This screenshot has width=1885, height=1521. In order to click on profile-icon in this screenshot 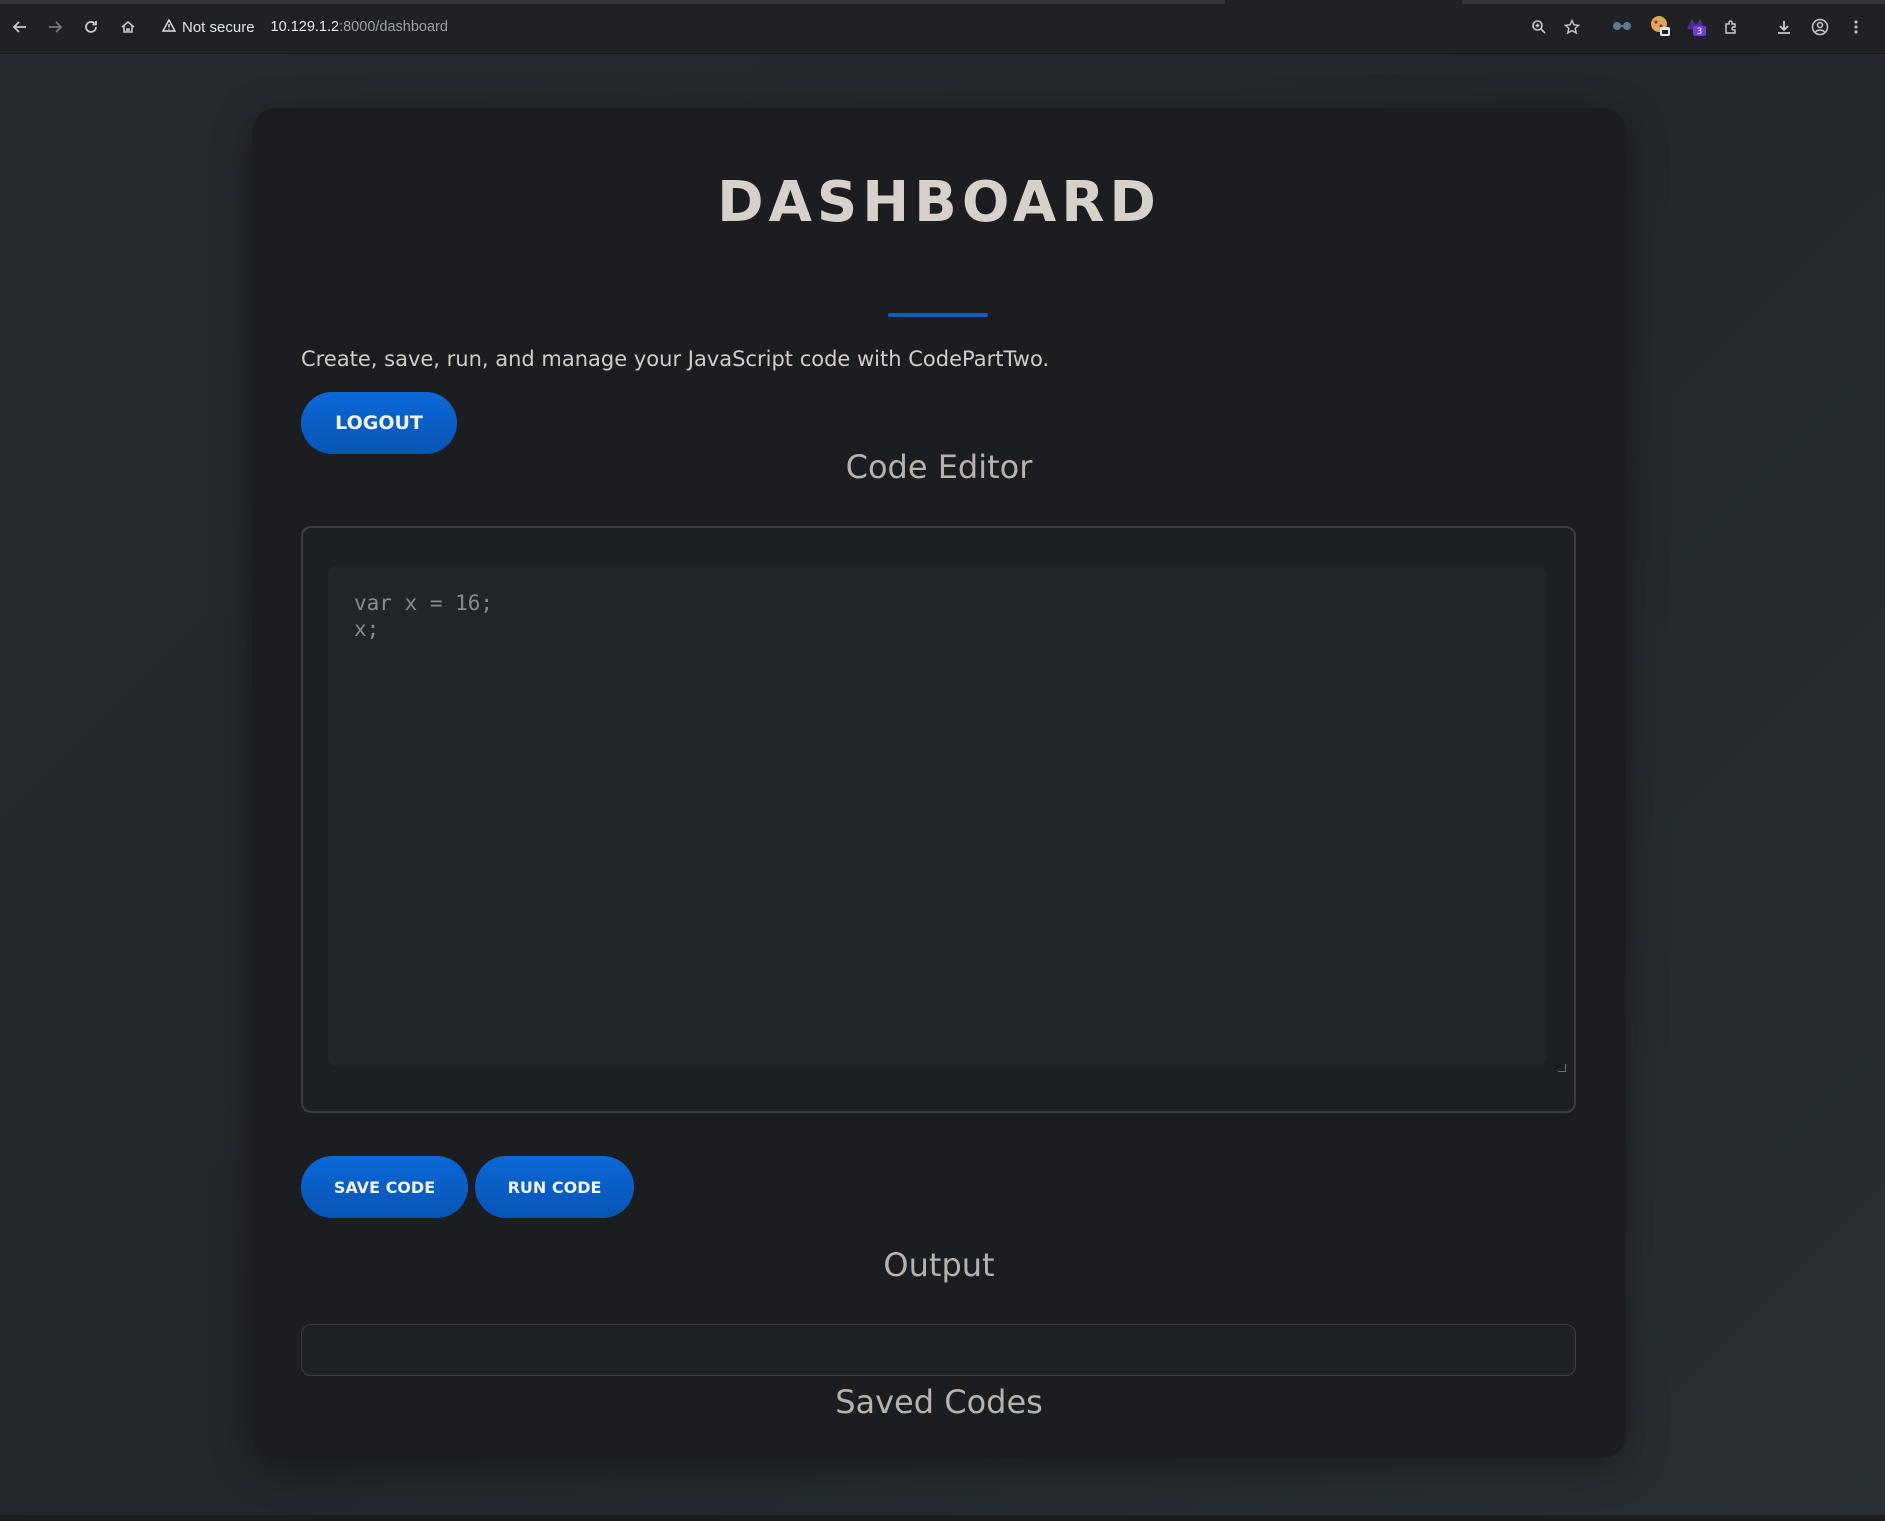, I will do `click(1820, 27)`.